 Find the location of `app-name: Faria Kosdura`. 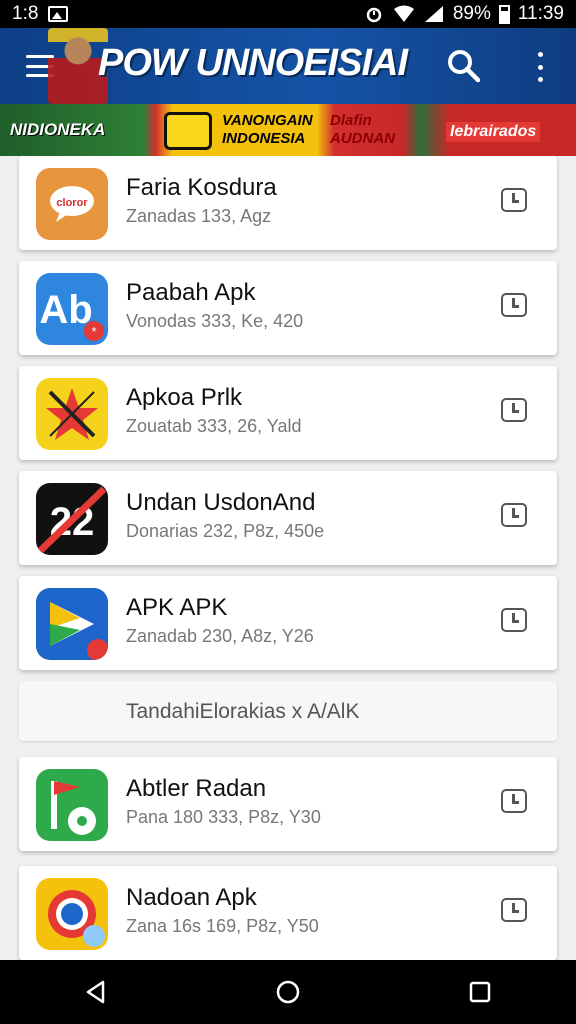

app-name: Faria Kosdura is located at coordinates (201, 187).